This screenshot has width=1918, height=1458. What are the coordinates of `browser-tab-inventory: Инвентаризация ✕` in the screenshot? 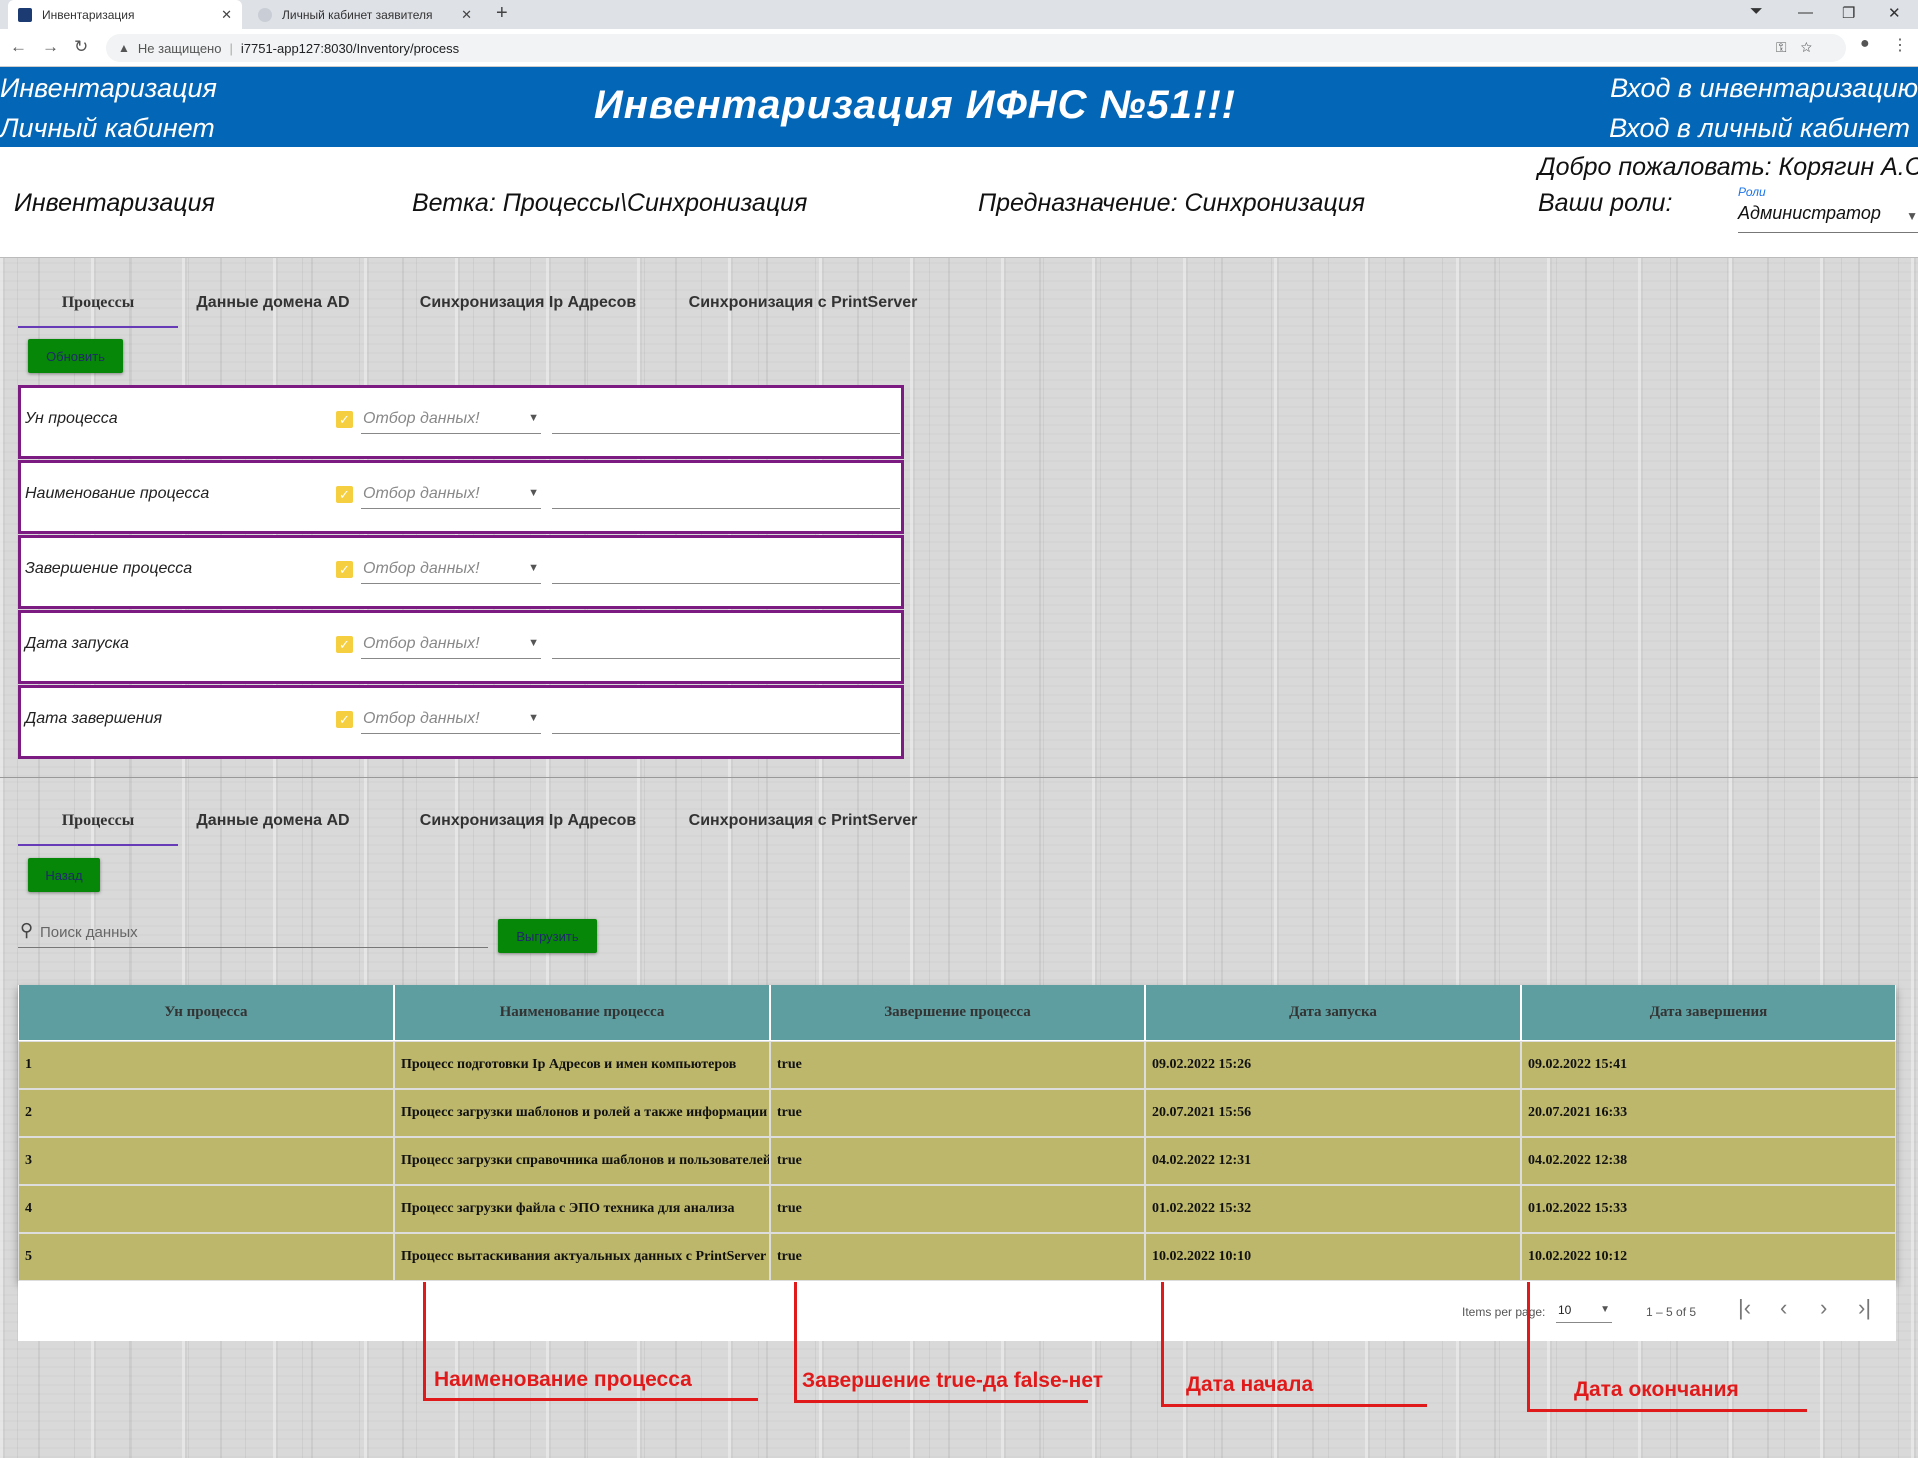 It's located at (125, 14).